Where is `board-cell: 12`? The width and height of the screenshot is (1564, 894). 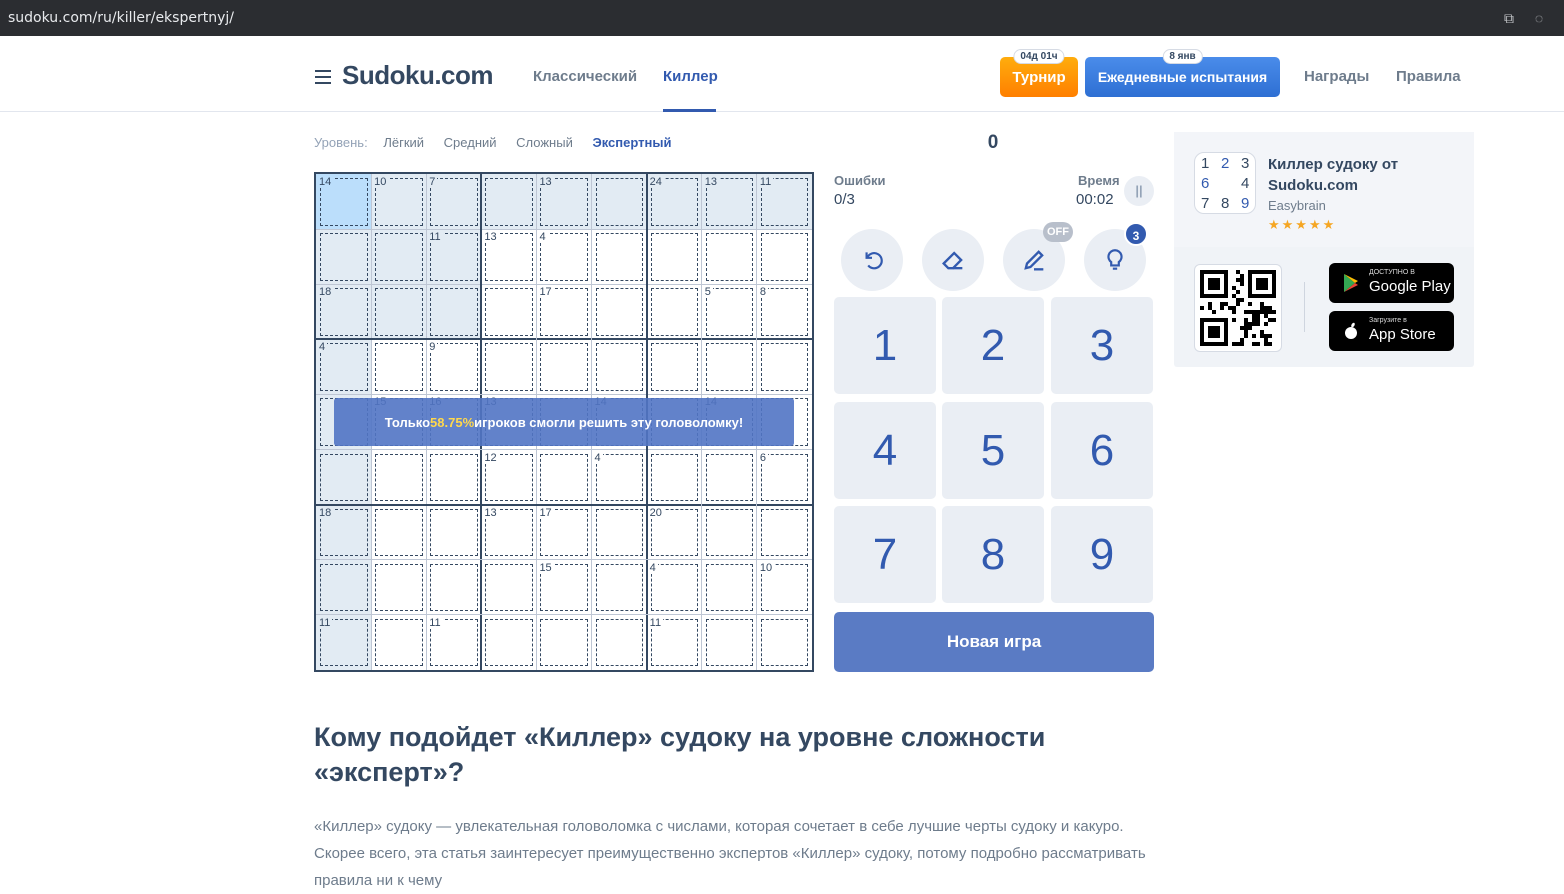 board-cell: 12 is located at coordinates (509, 477).